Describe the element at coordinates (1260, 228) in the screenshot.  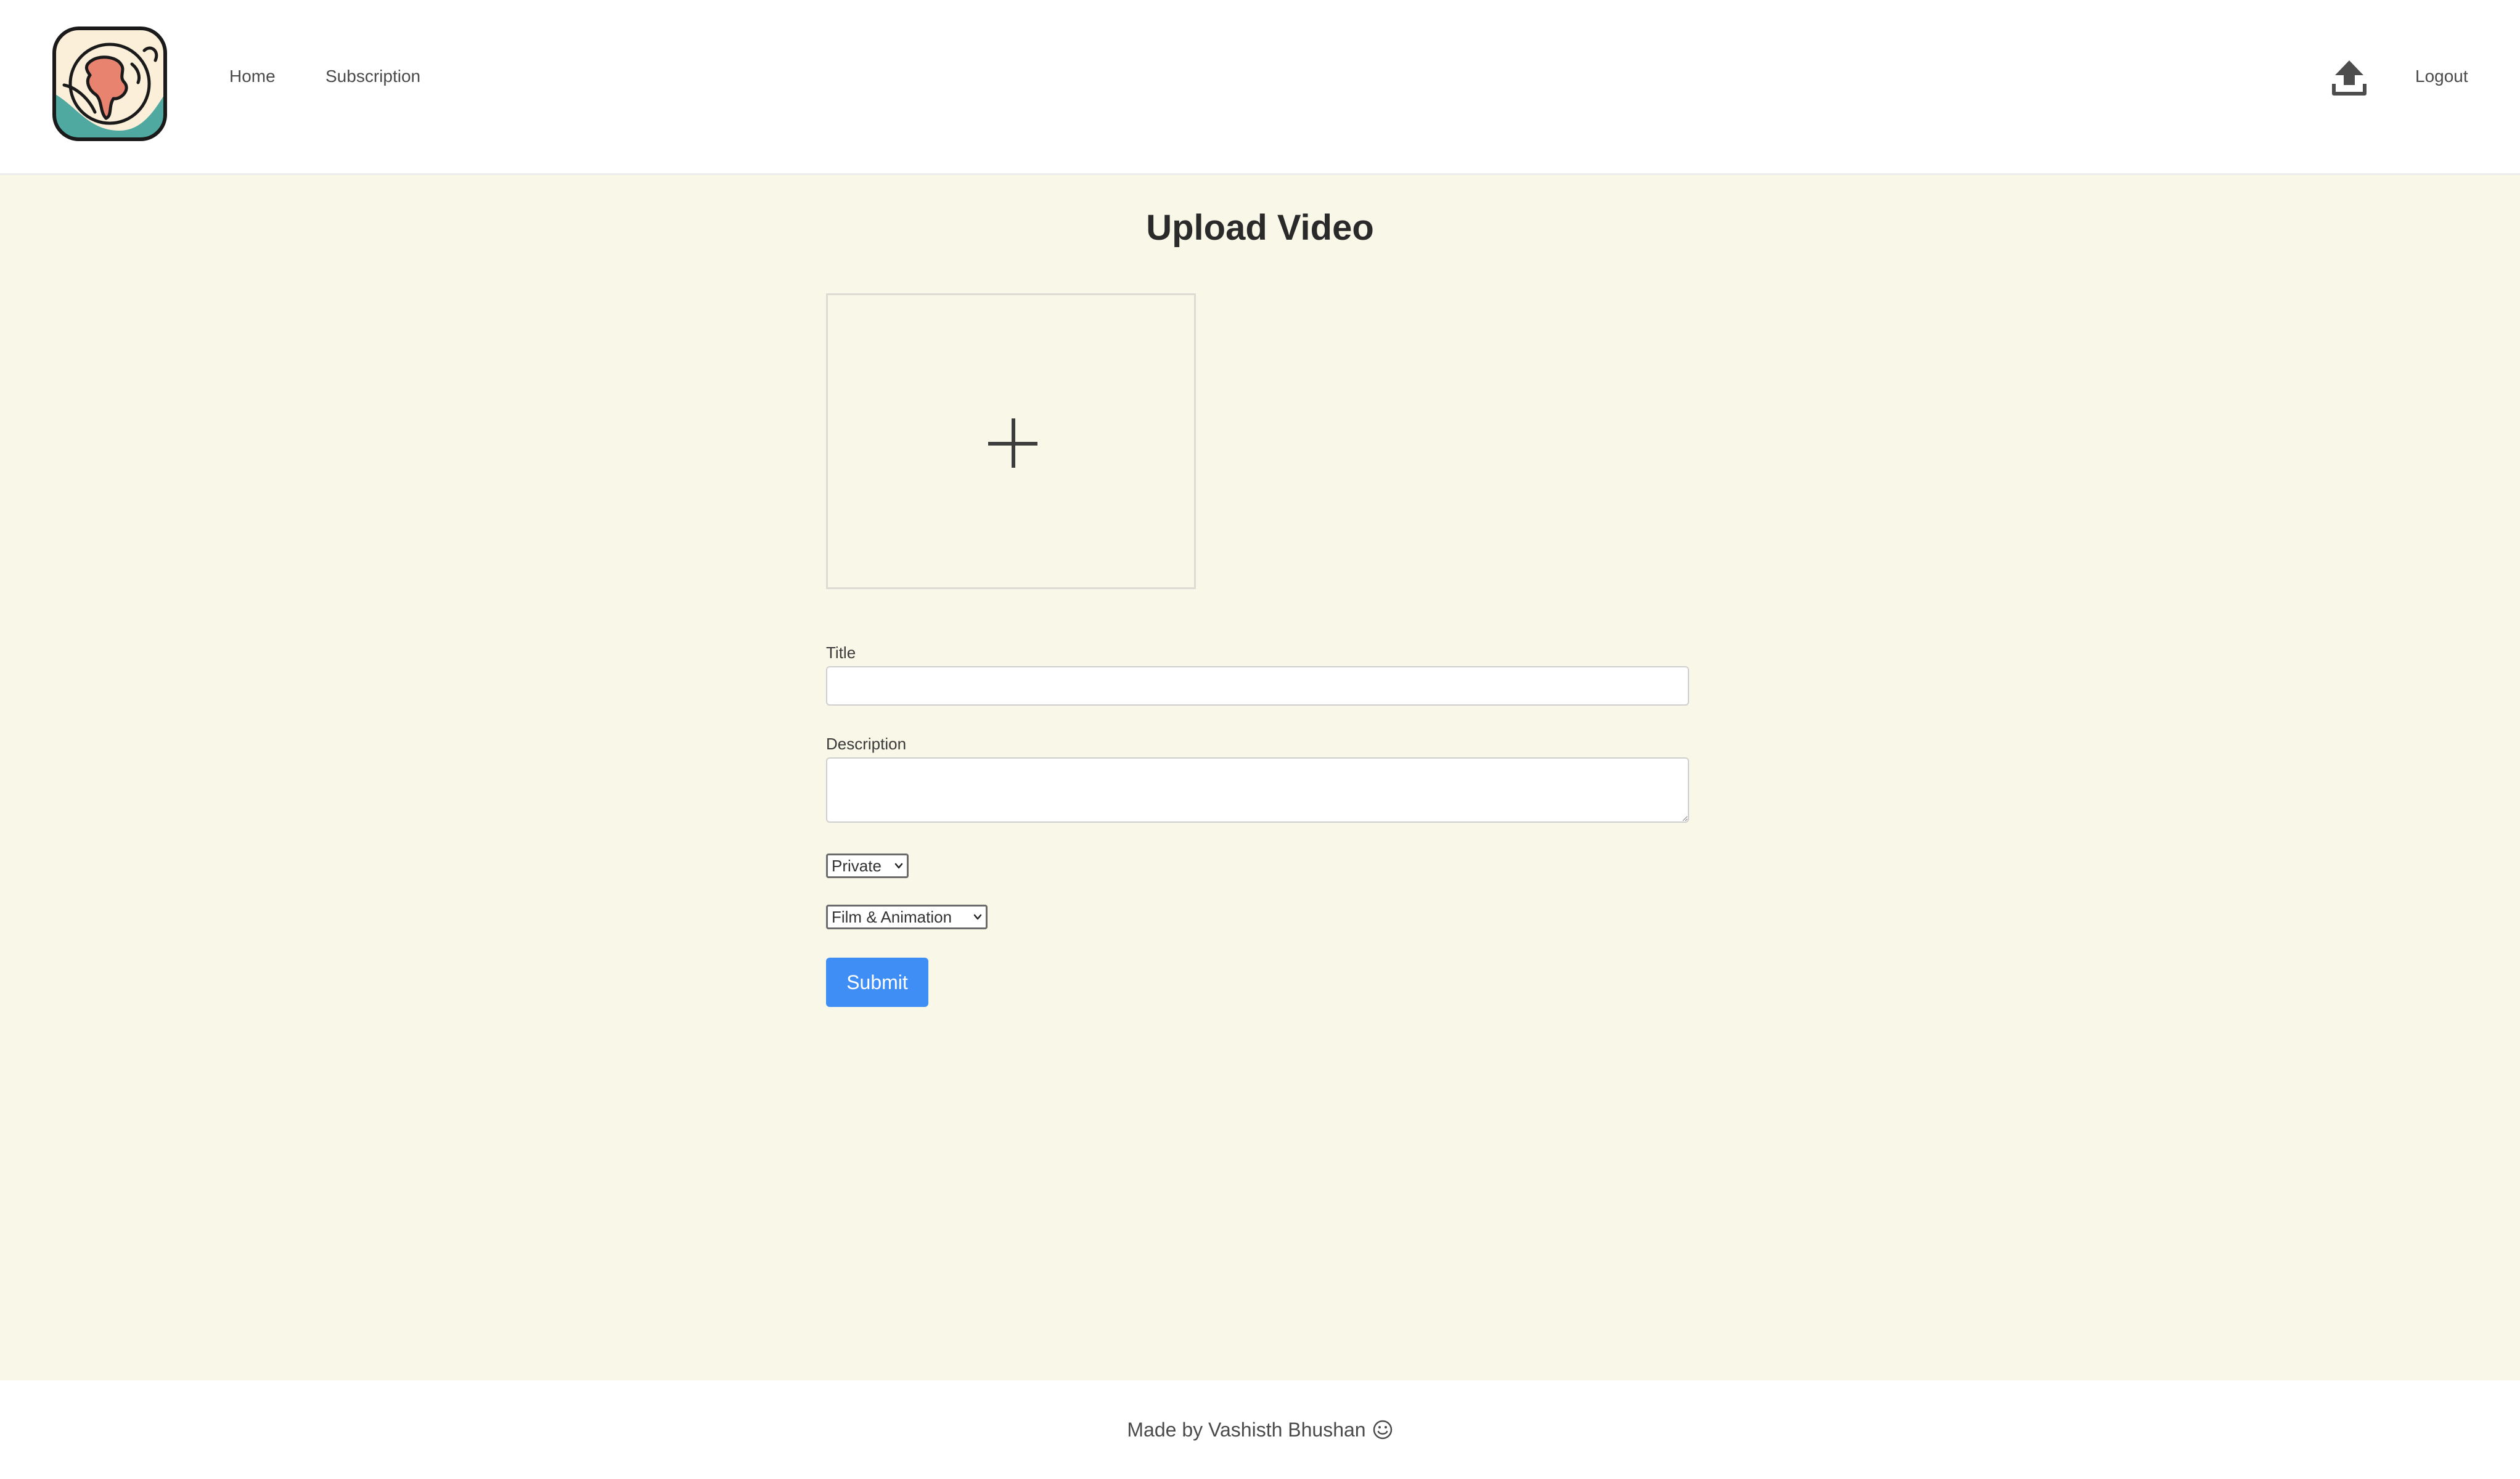
I see `page-title: Upload Video` at that location.